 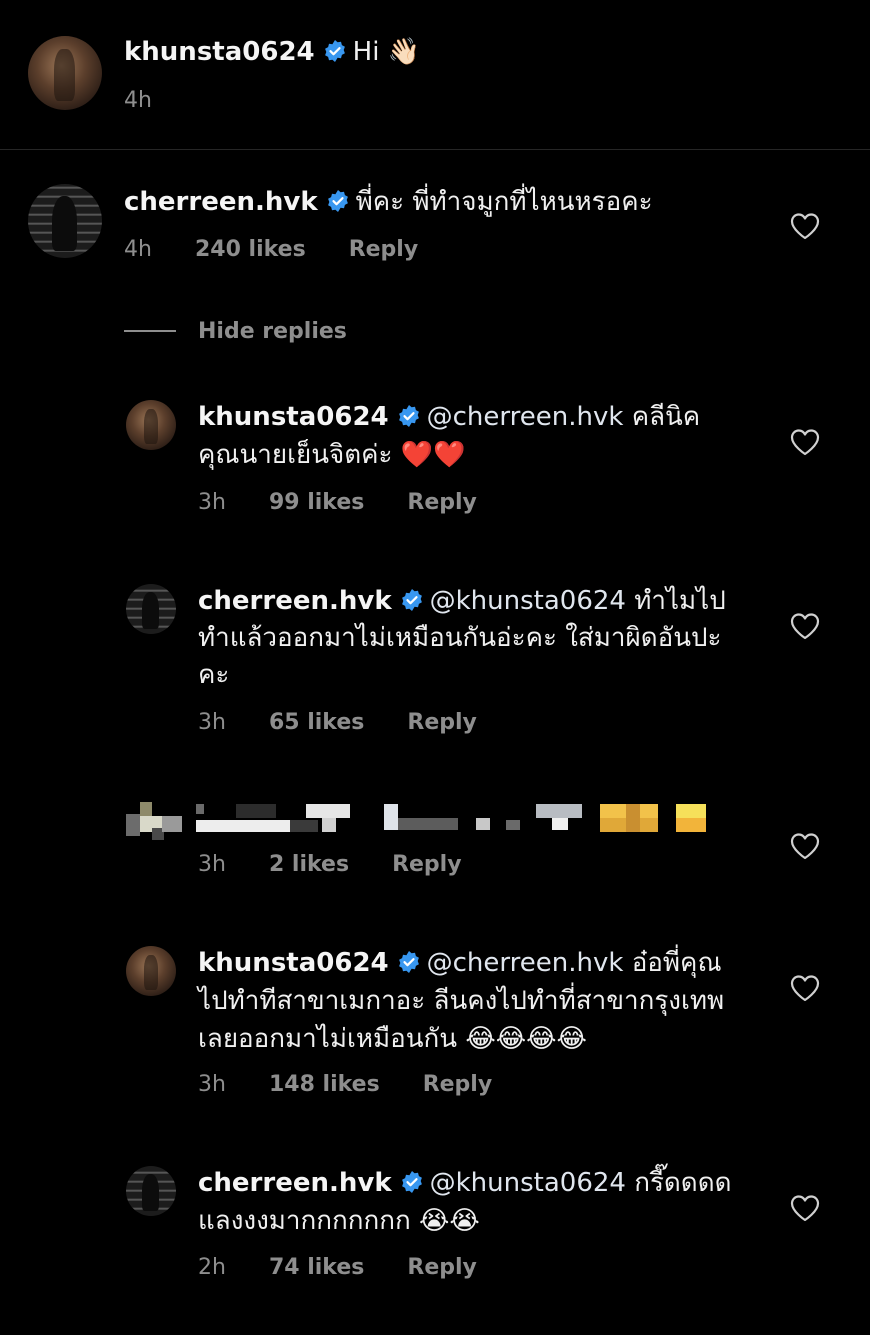 I want to click on reply-meta: 2h 74 likes Reply, so click(x=355, y=1267).